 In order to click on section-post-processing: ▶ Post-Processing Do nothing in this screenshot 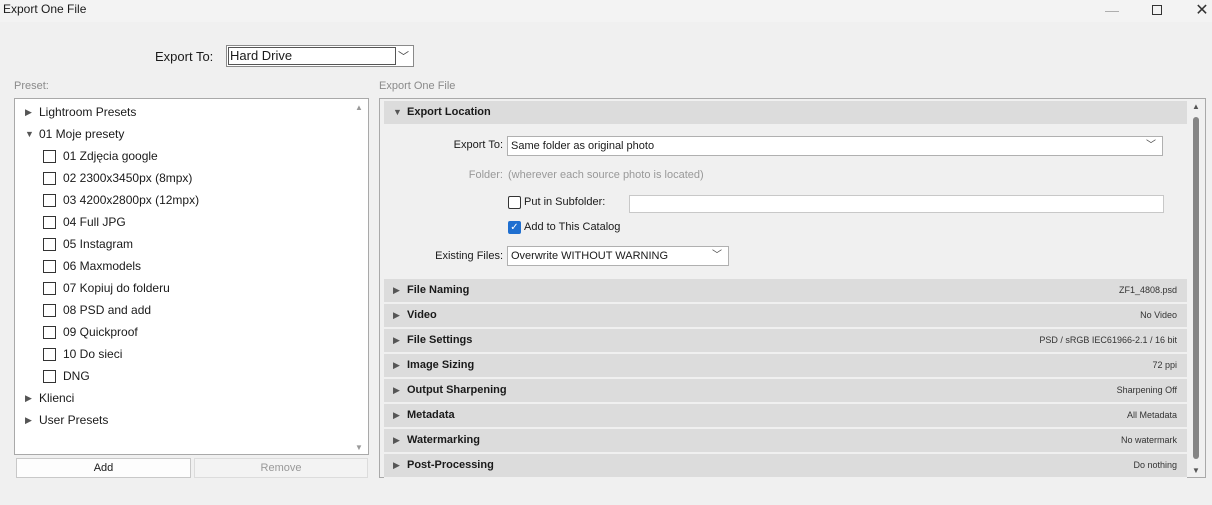, I will do `click(785, 466)`.